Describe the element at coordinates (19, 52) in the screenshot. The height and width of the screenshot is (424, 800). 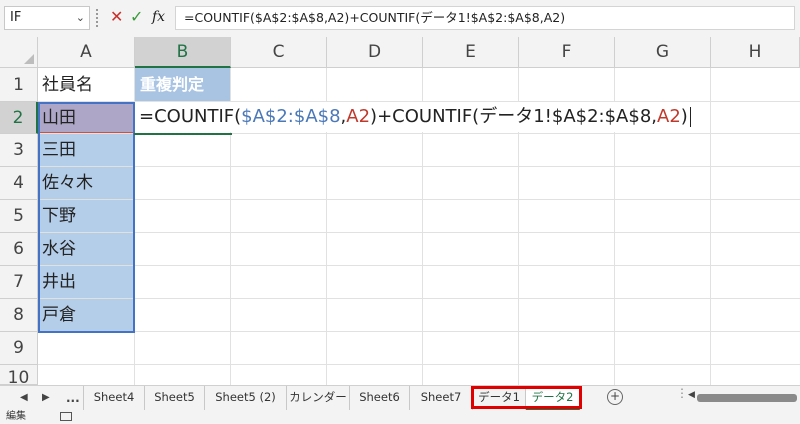
I see `select-all-button` at that location.